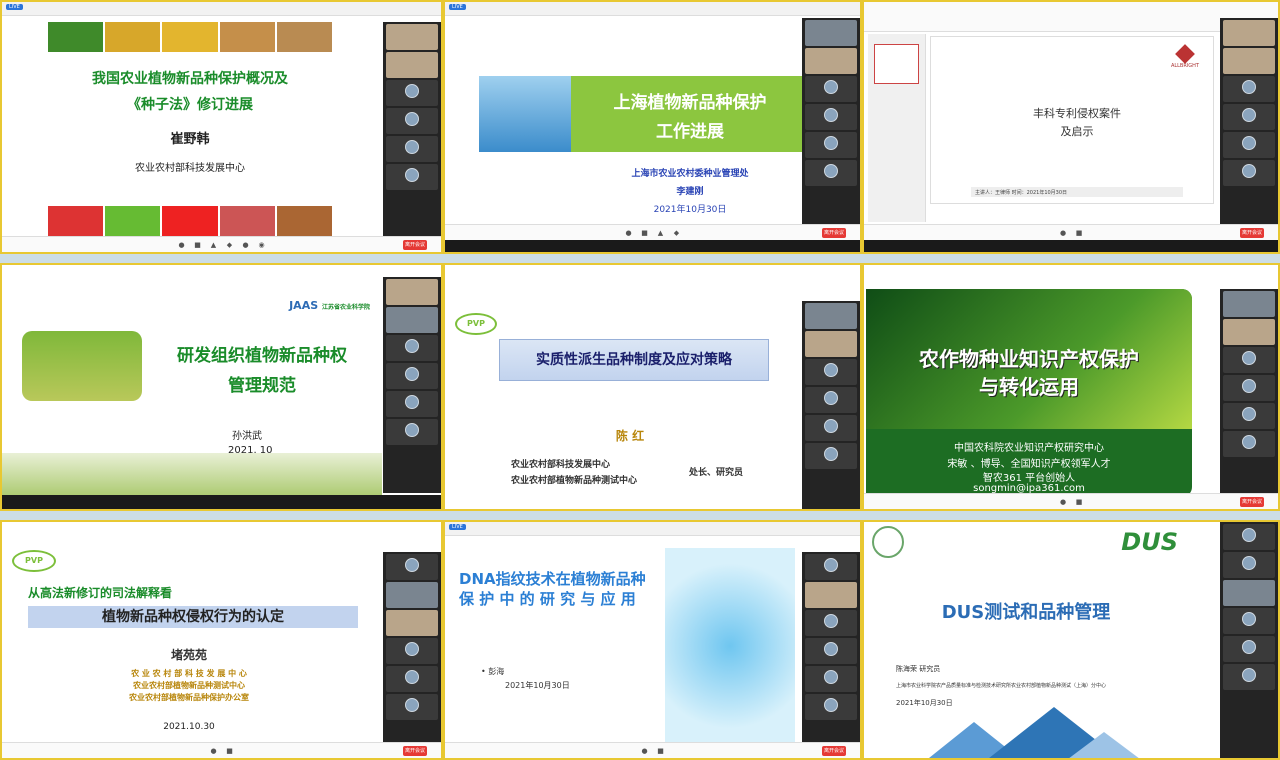 The image size is (1280, 760). Describe the element at coordinates (1029, 359) in the screenshot. I see `slide-title-line-1: 农作物种业知识产权保护` at that location.